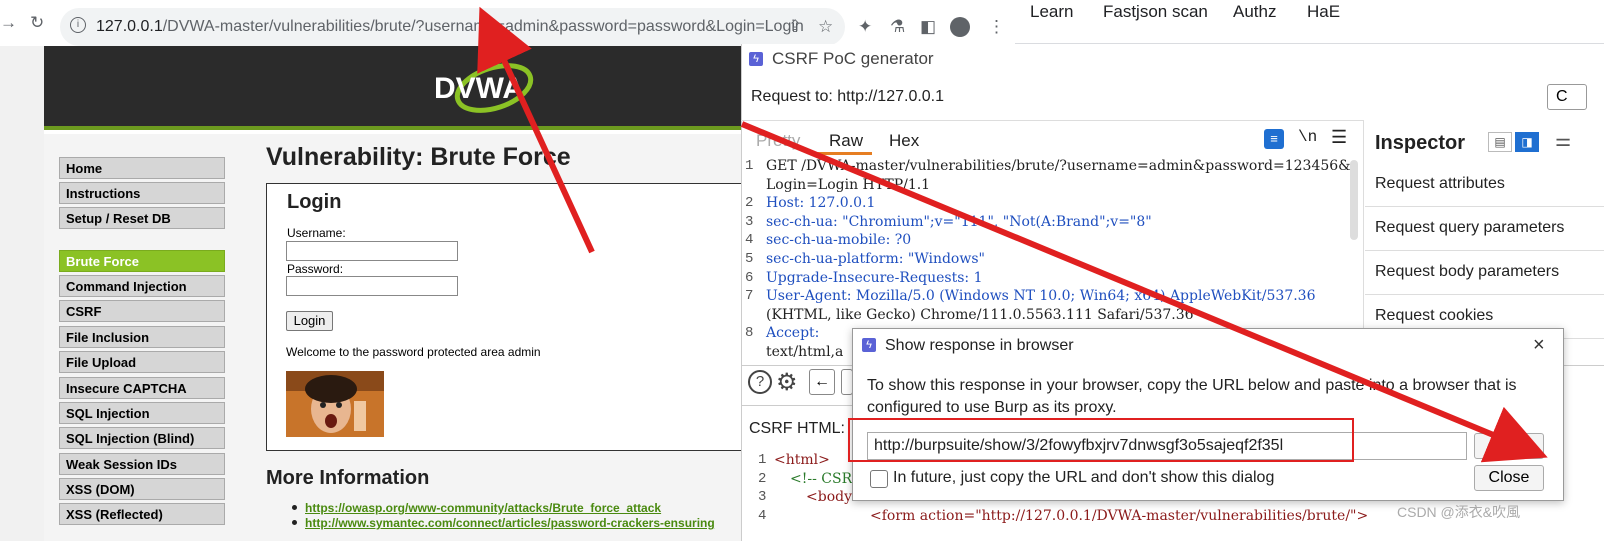 The image size is (1604, 541). Describe the element at coordinates (760, 382) in the screenshot. I see `help-icon: ?` at that location.